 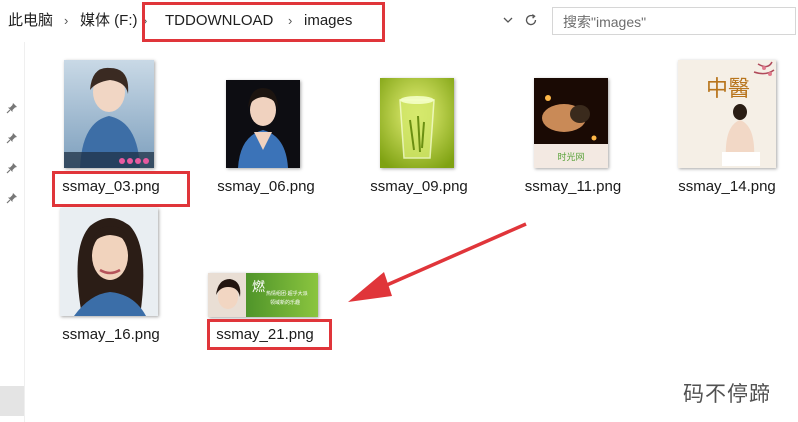 What do you see at coordinates (266, 186) in the screenshot?
I see `file-name-label: ssmay_06.png` at bounding box center [266, 186].